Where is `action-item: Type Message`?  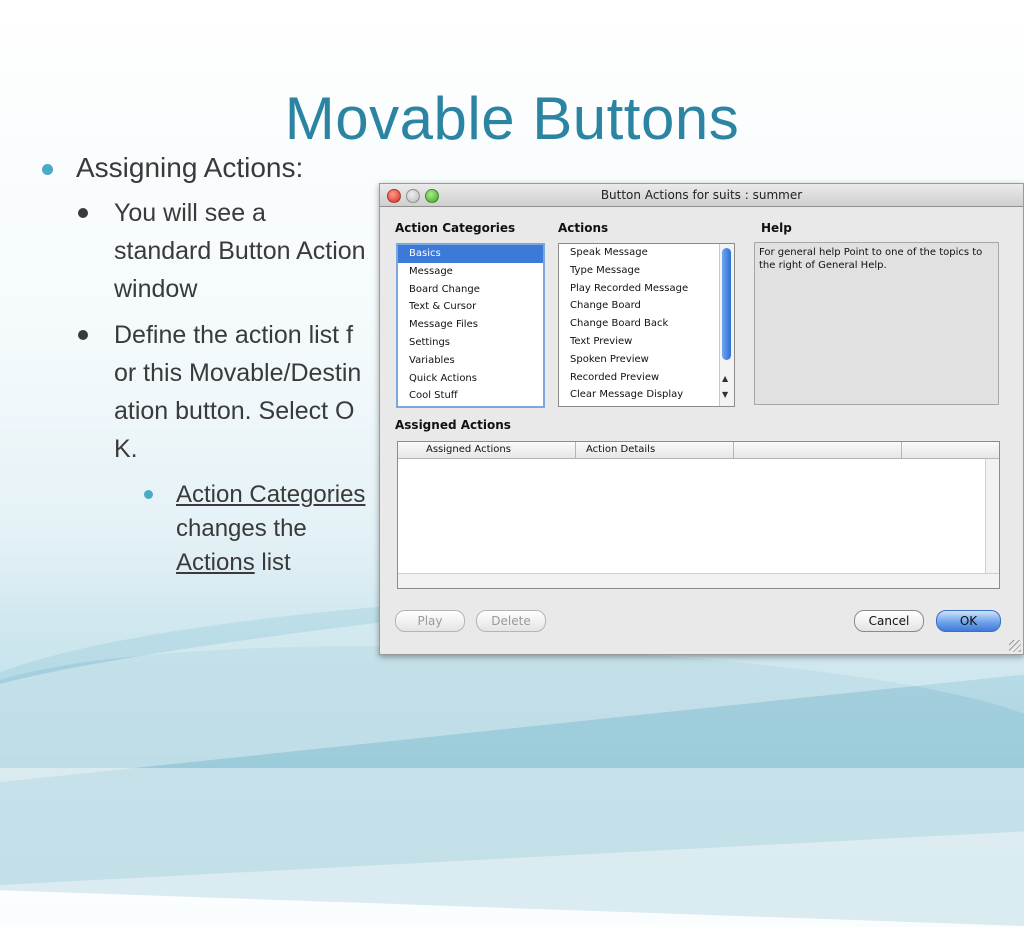 action-item: Type Message is located at coordinates (646, 271).